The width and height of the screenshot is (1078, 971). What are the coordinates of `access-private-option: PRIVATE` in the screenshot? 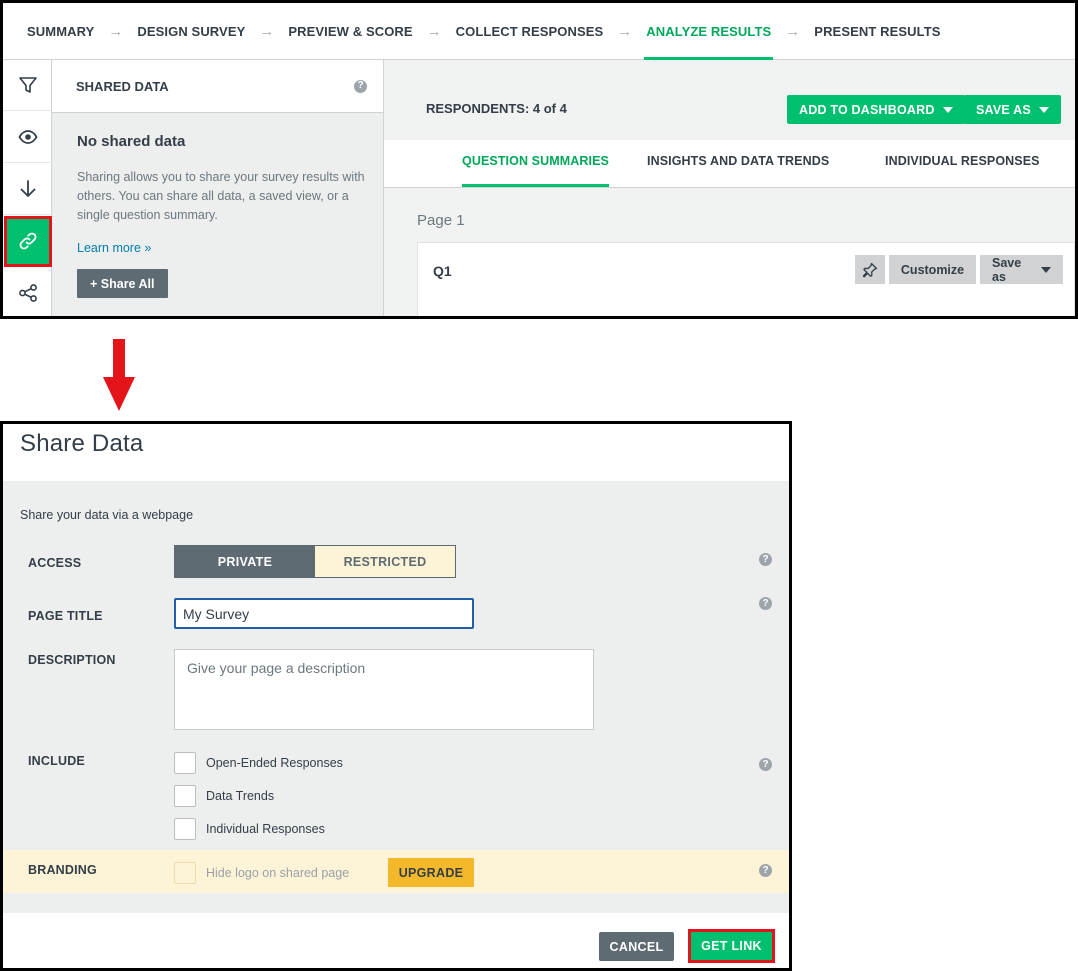 It's located at (245, 561).